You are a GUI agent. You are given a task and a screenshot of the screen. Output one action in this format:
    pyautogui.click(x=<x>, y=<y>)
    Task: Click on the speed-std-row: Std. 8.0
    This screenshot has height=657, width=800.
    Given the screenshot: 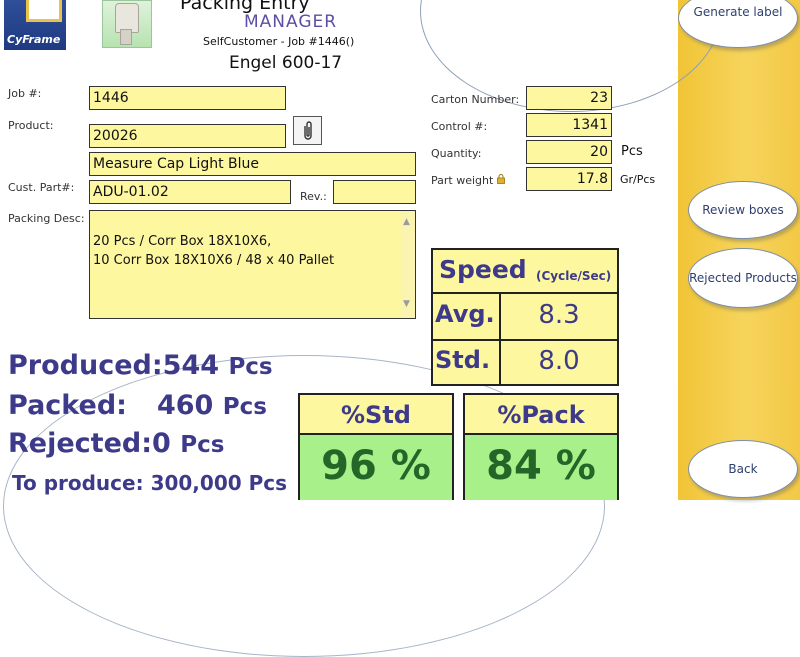 What is the action you would take?
    pyautogui.click(x=525, y=362)
    